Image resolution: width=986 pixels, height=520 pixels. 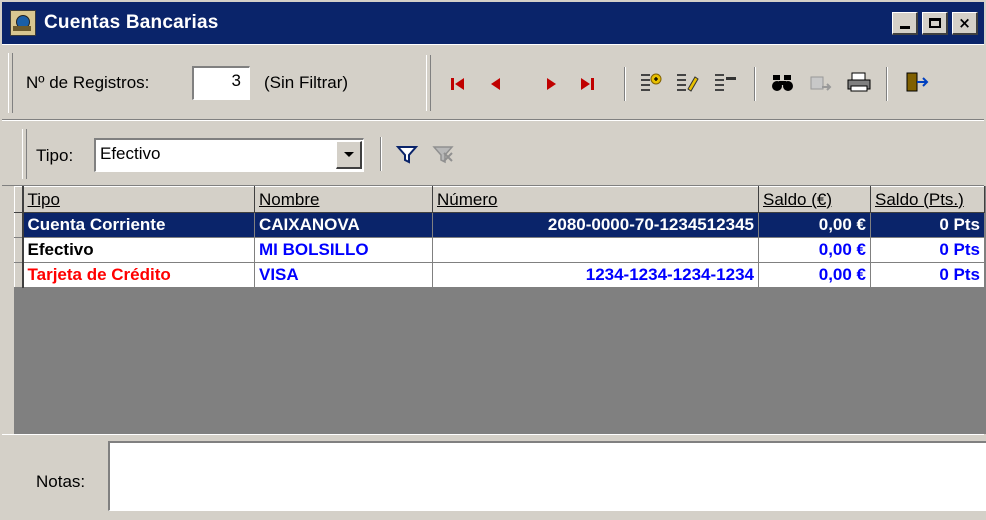 I want to click on tipo-label: Tipo:, so click(x=55, y=155).